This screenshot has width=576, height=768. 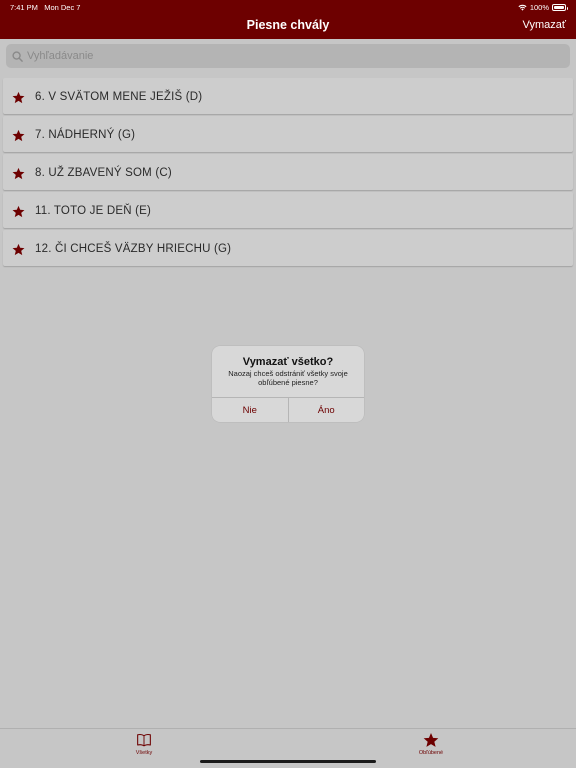 I want to click on list-item: 12. ČI CHCEŠ VÄZBY HRIECHU (G), so click(x=288, y=248).